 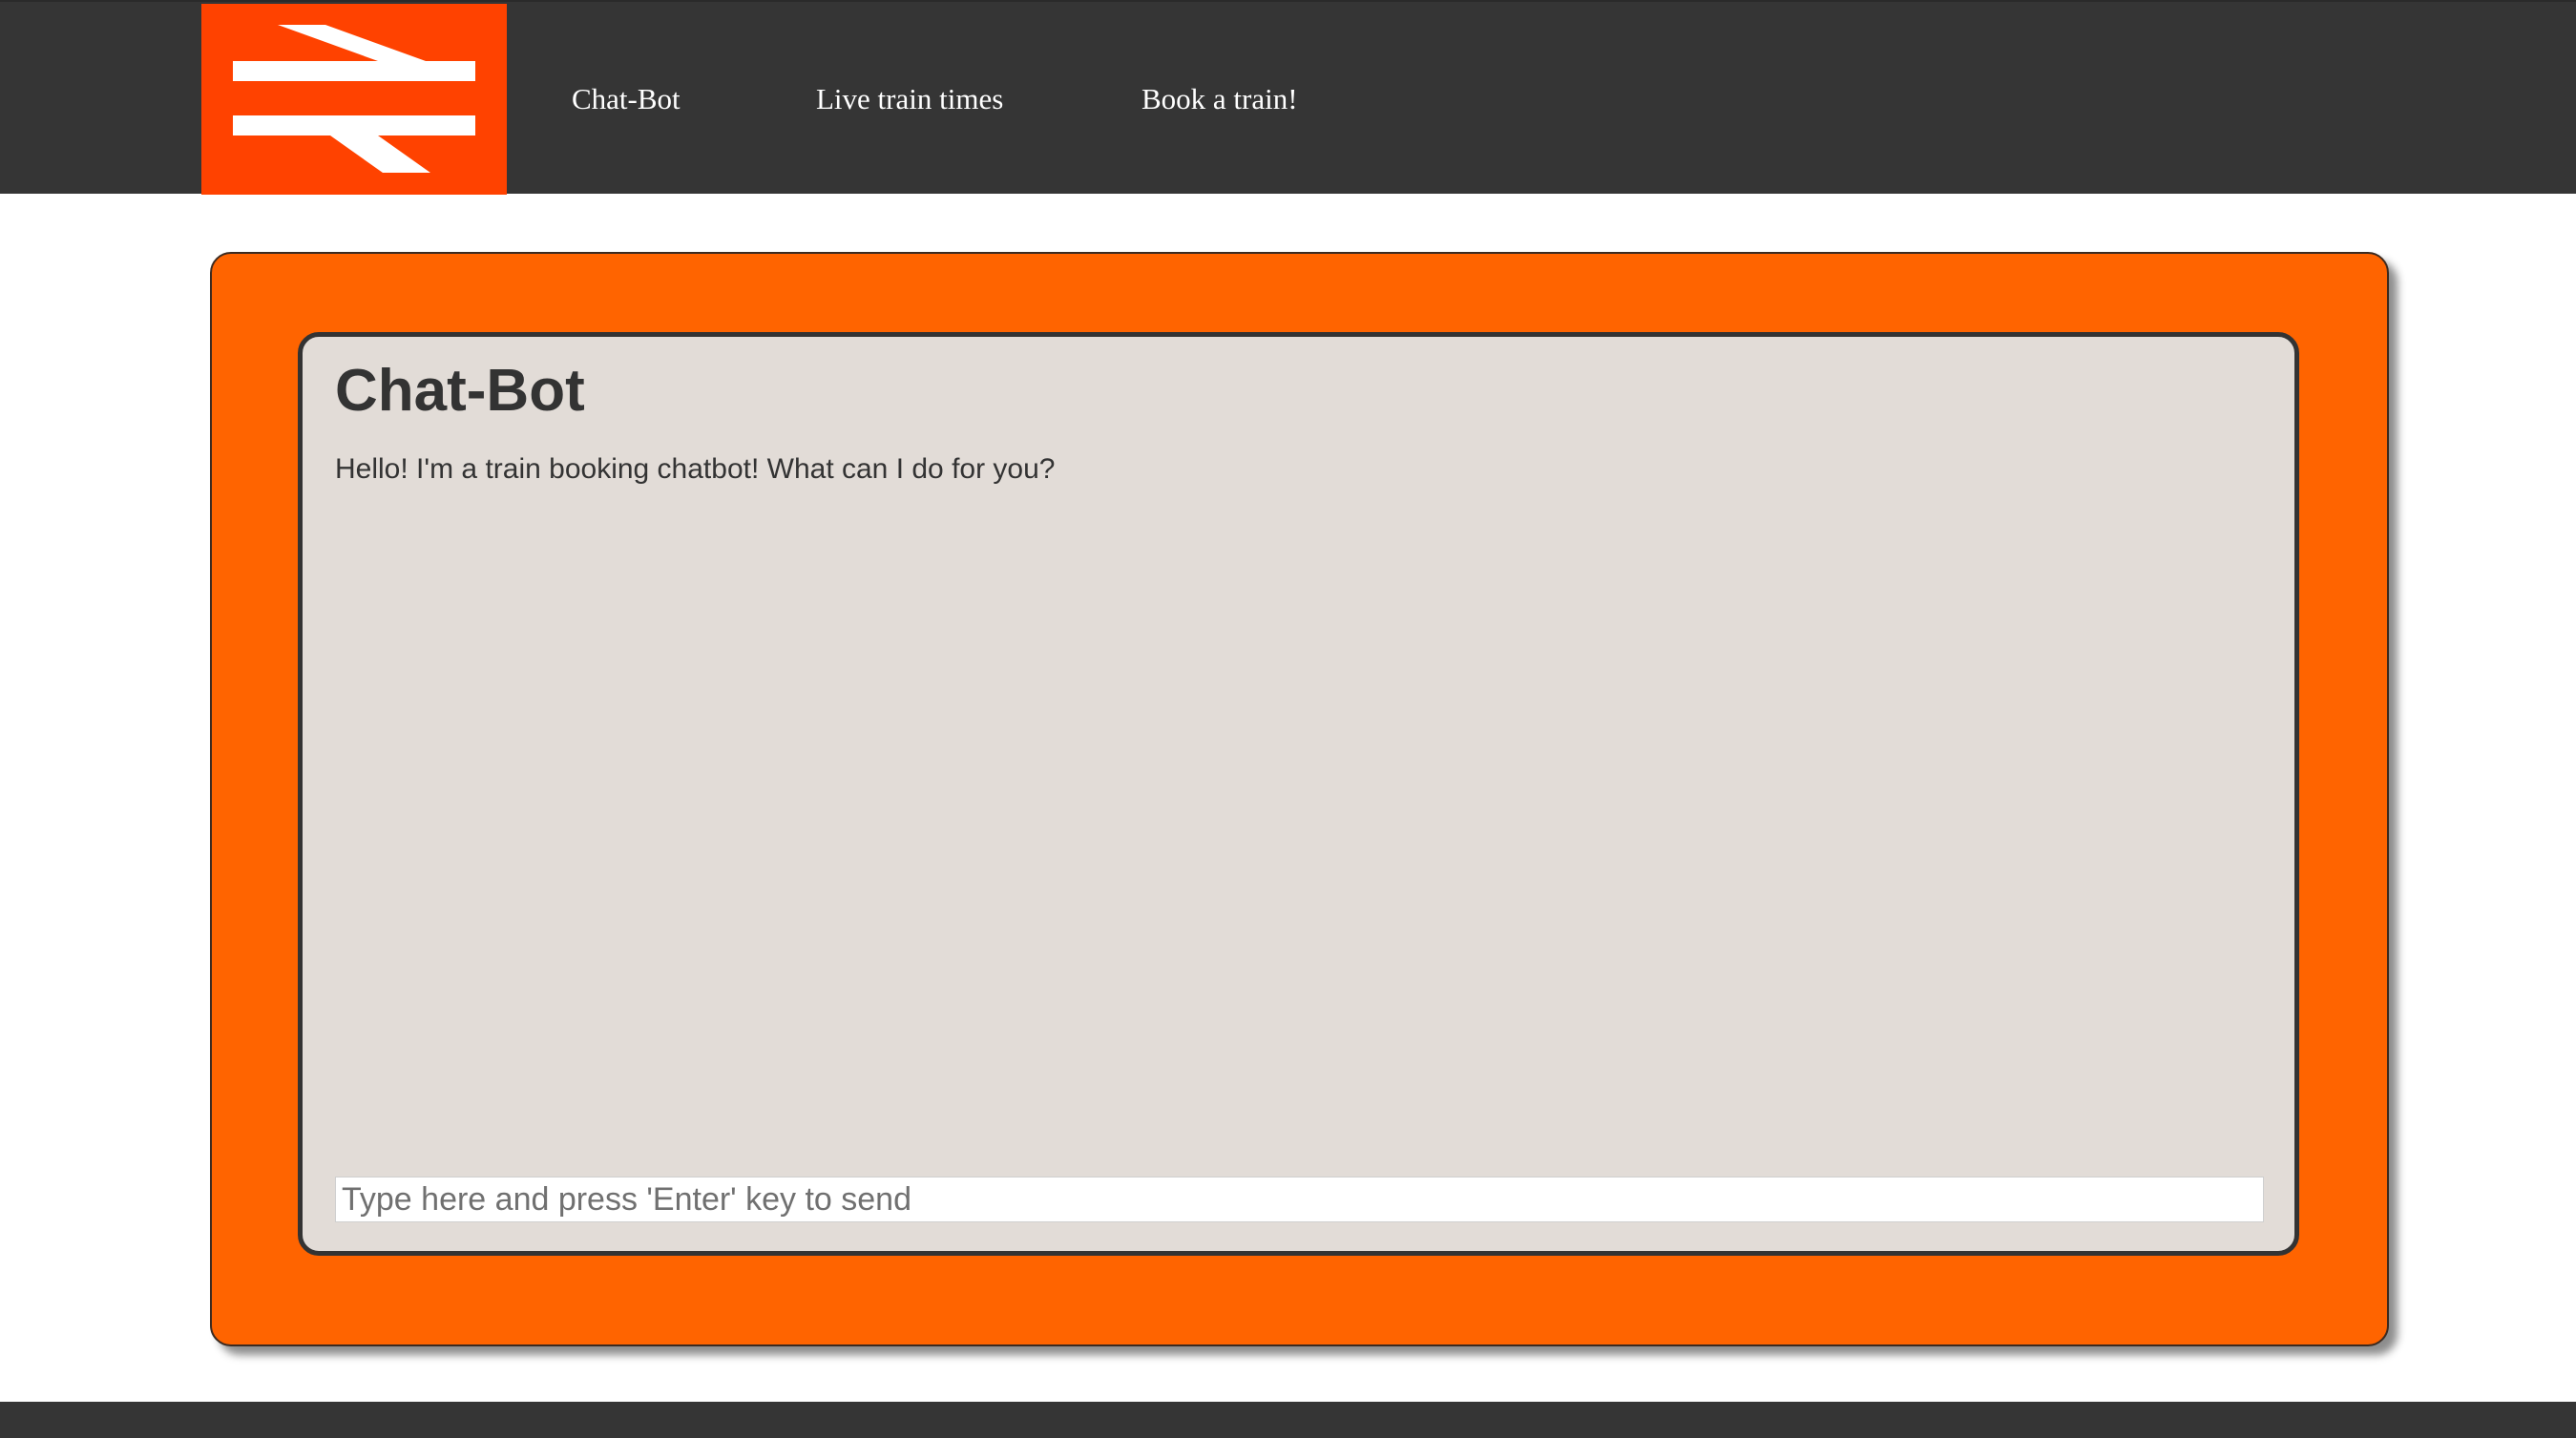 What do you see at coordinates (460, 391) in the screenshot?
I see `chat-title: Chat-Bot` at bounding box center [460, 391].